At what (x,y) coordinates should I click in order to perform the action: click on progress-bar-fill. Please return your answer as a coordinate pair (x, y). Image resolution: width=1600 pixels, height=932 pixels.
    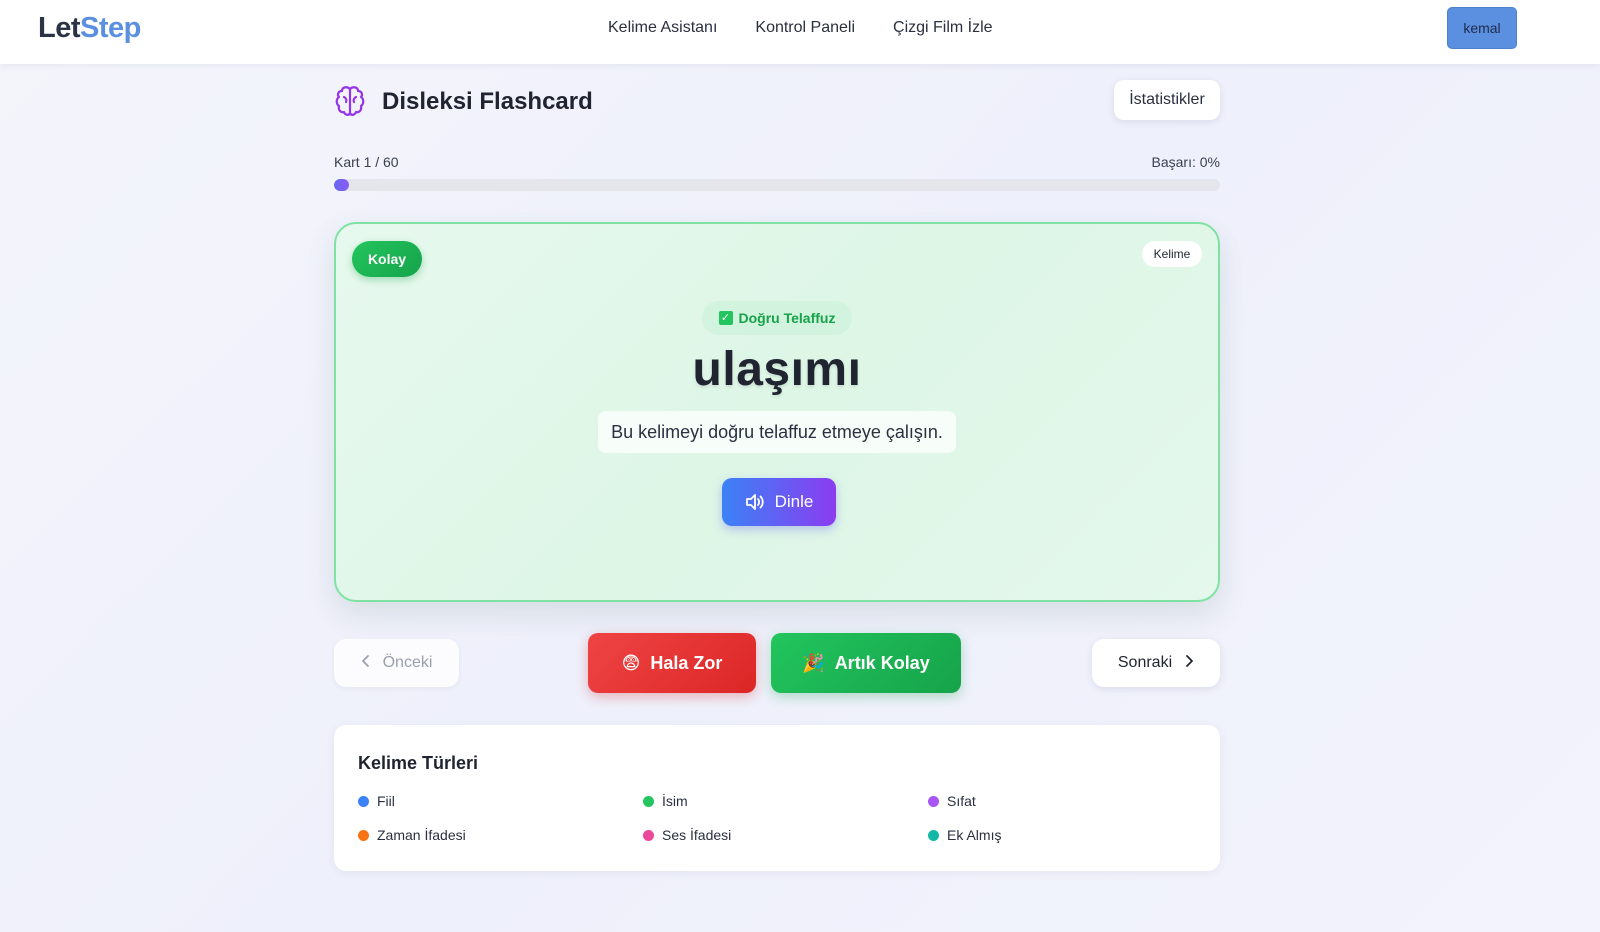
    Looking at the image, I should click on (341, 185).